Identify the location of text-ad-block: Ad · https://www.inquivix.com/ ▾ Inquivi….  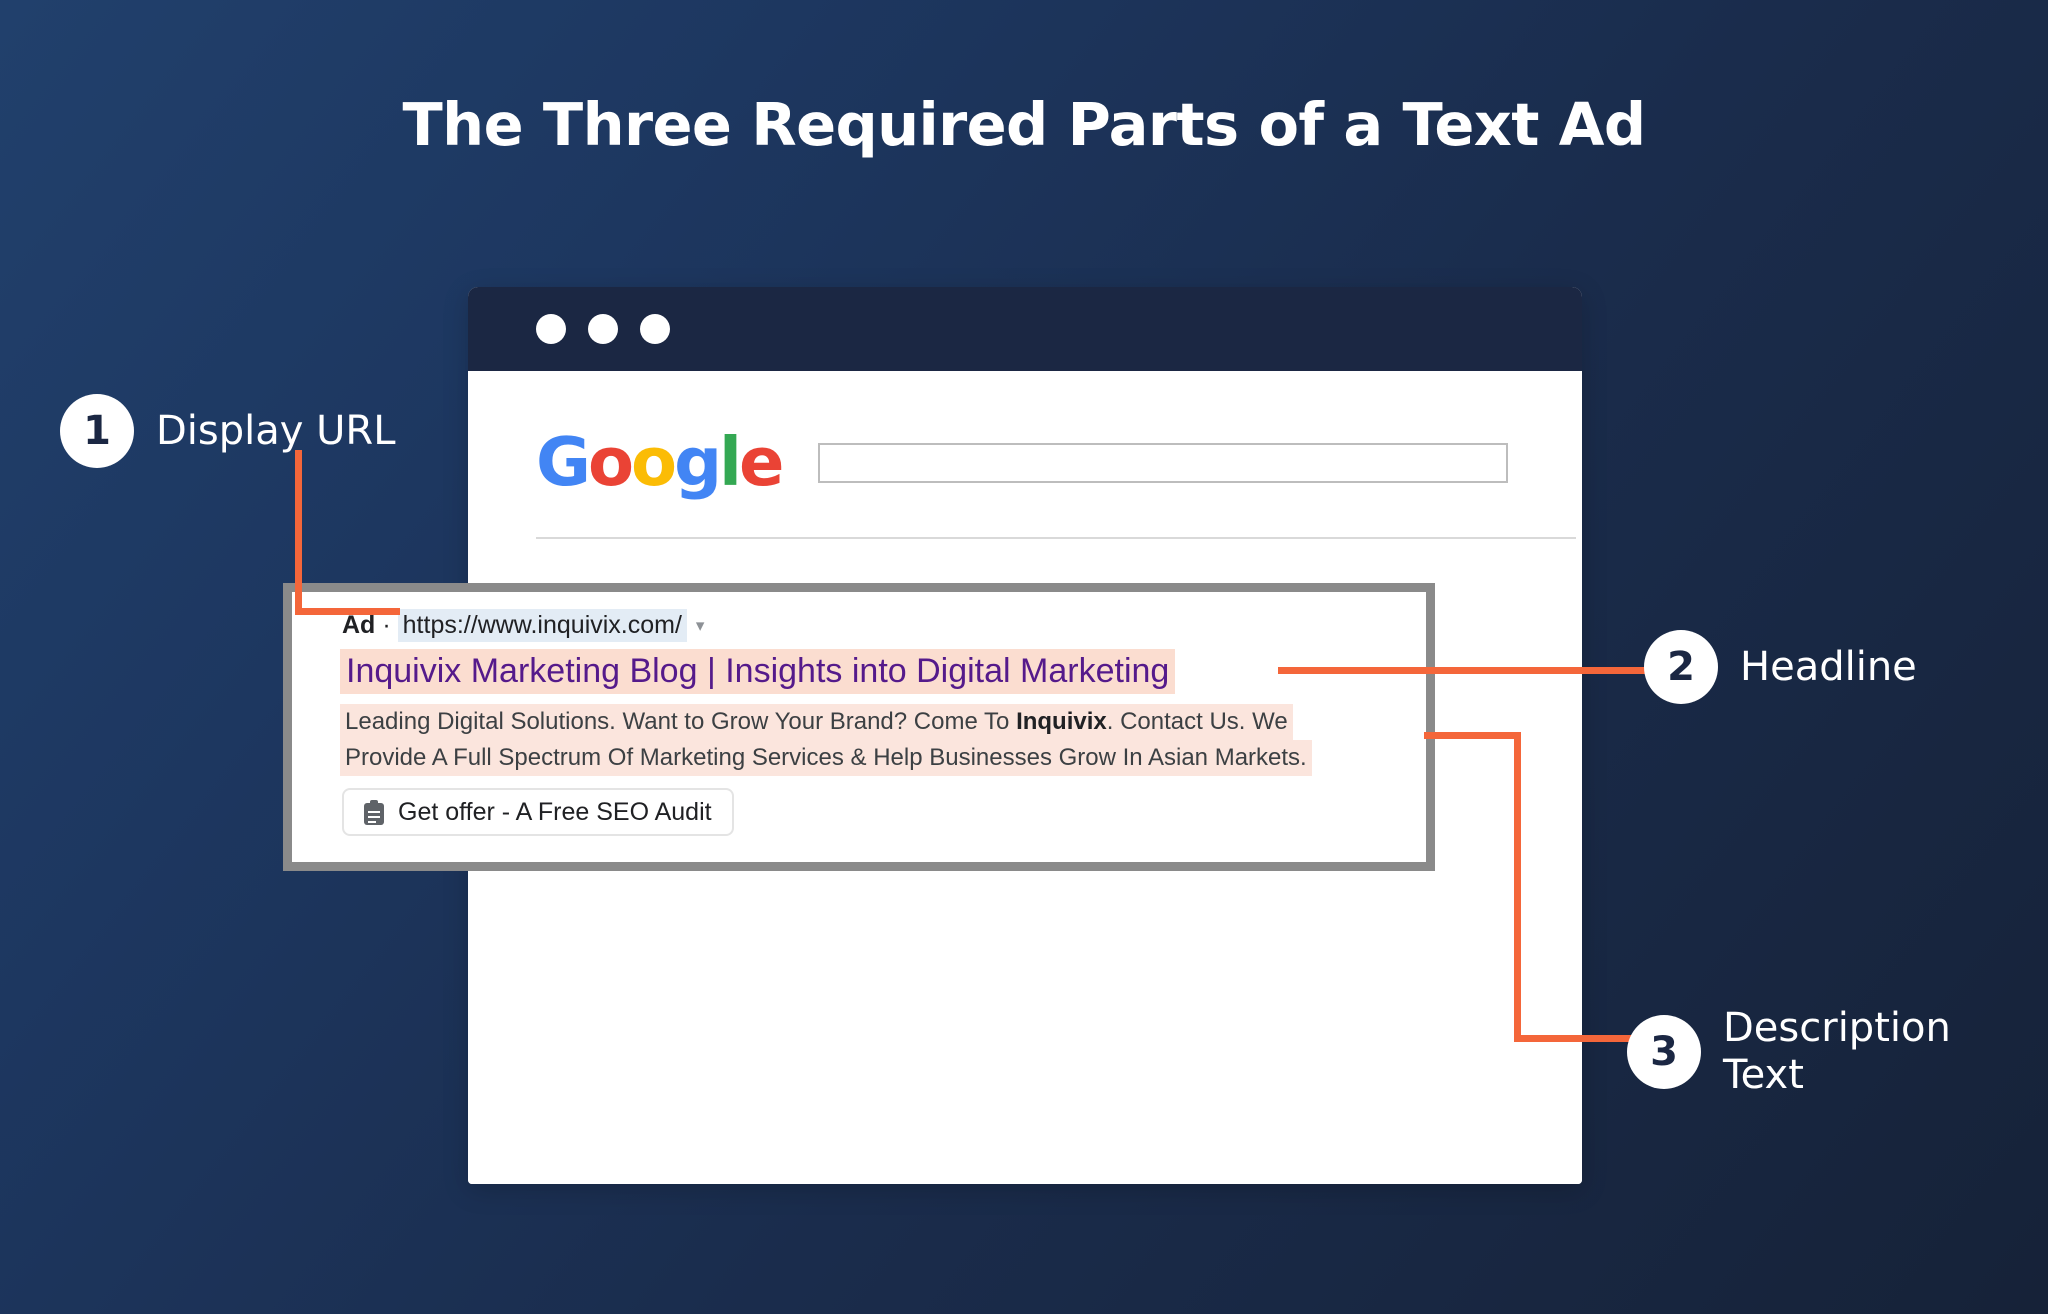
(859, 727).